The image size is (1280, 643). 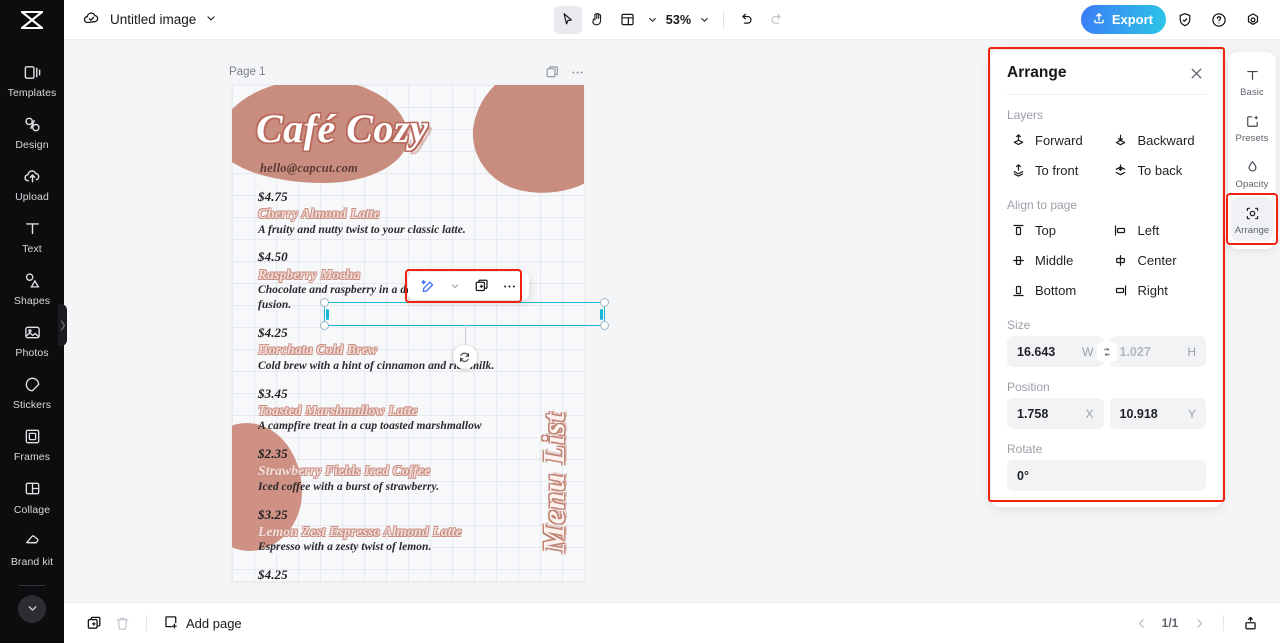 What do you see at coordinates (464, 333) in the screenshot?
I see `selection-box` at bounding box center [464, 333].